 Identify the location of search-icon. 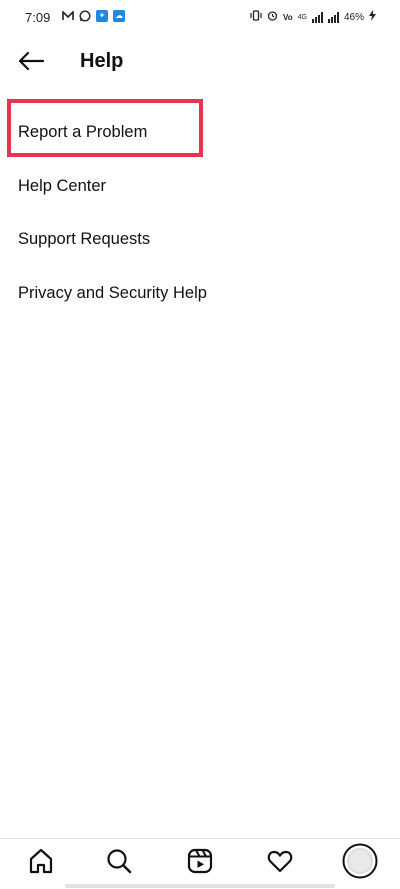
(119, 863).